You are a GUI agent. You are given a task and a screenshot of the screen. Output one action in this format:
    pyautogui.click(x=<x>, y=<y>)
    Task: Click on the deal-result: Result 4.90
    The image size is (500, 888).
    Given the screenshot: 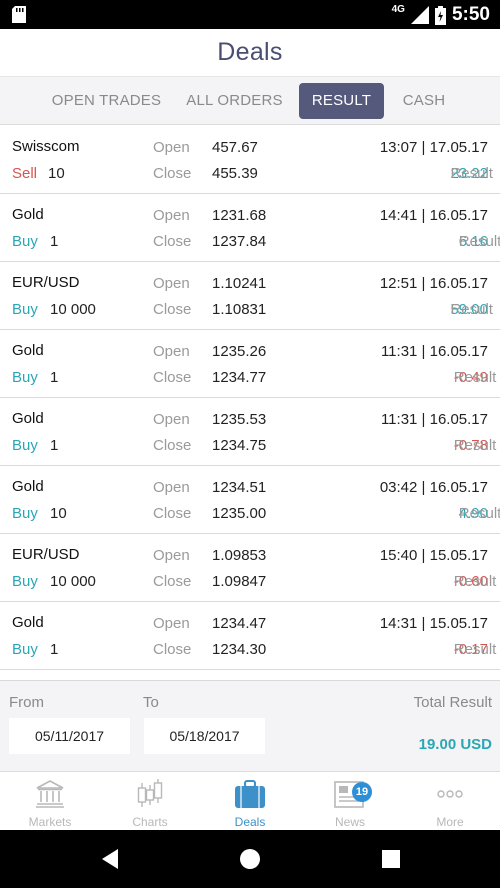 What is the action you would take?
    pyautogui.click(x=479, y=514)
    